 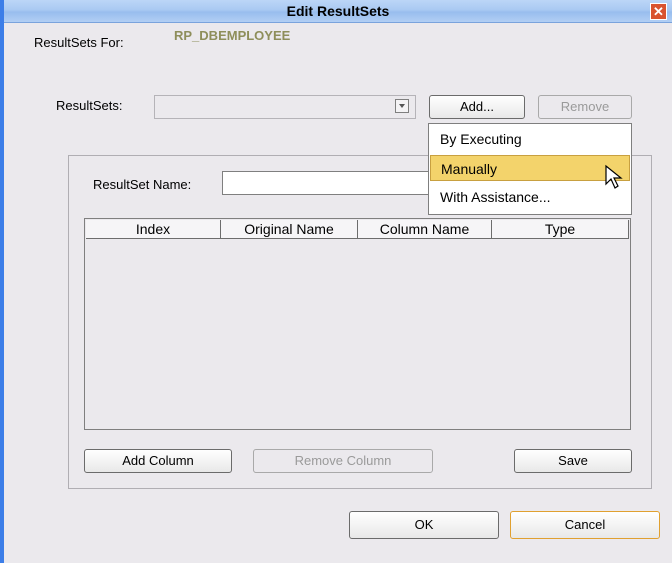 I want to click on remove-button: Remove, so click(x=585, y=107).